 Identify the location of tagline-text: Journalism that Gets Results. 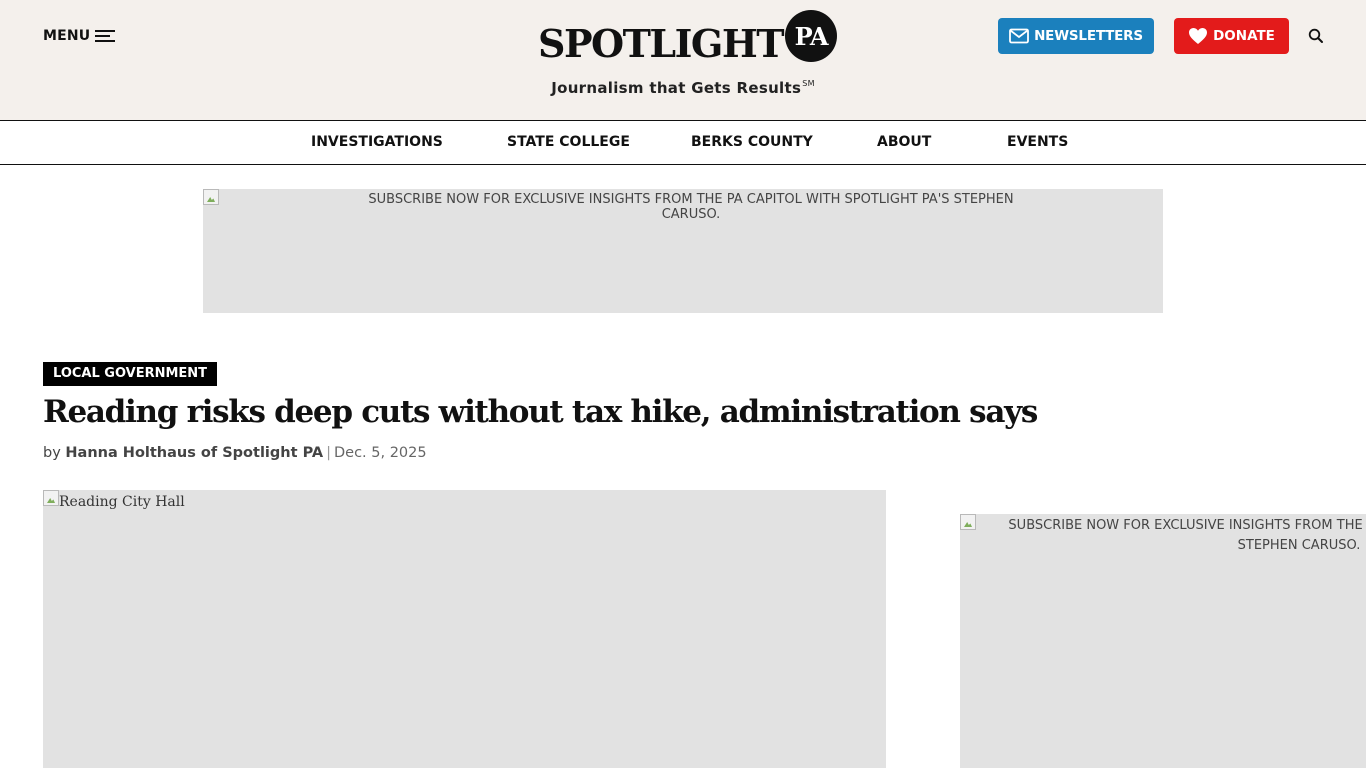
(676, 88).